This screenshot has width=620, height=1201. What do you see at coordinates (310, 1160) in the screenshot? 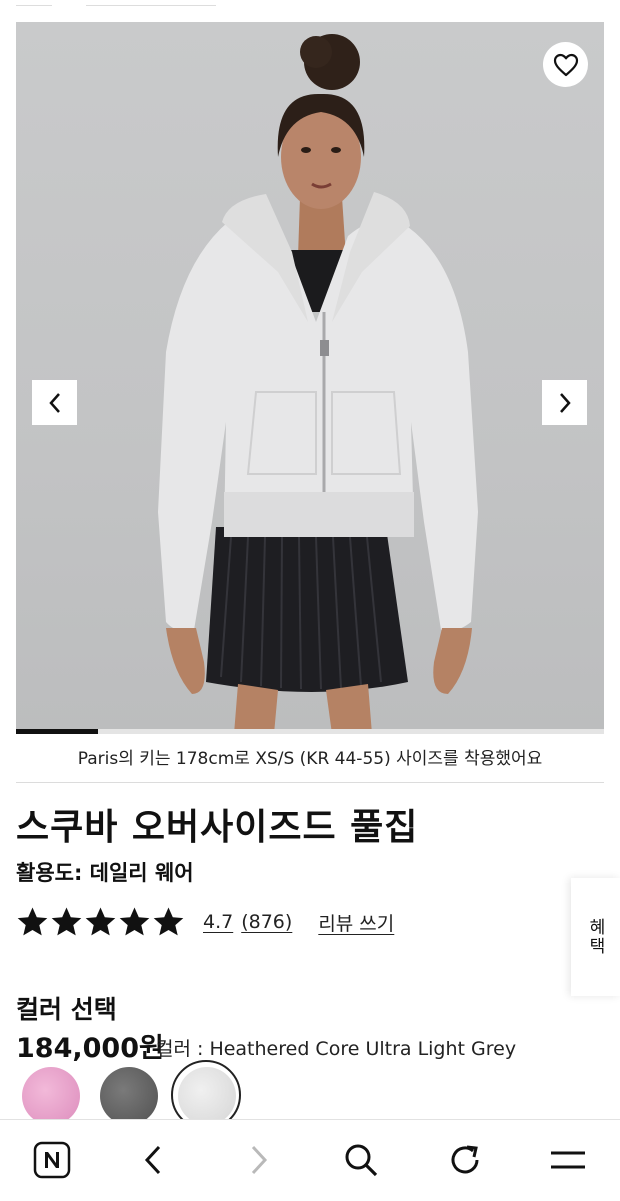
I see `browser-bottom-bar` at bounding box center [310, 1160].